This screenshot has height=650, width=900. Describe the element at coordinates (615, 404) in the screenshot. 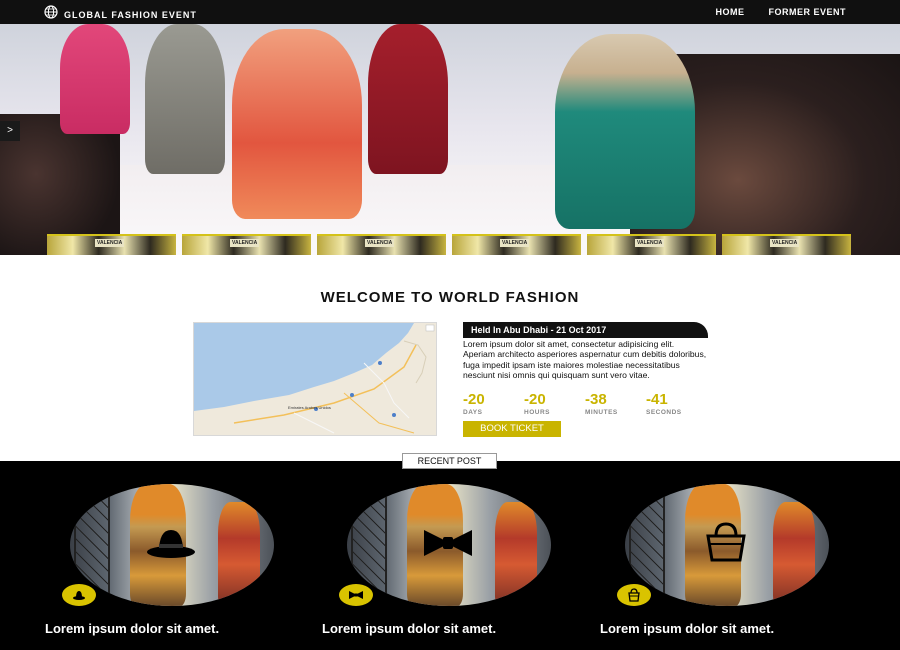

I see `countdown-minutes: -38 MINUTES` at that location.